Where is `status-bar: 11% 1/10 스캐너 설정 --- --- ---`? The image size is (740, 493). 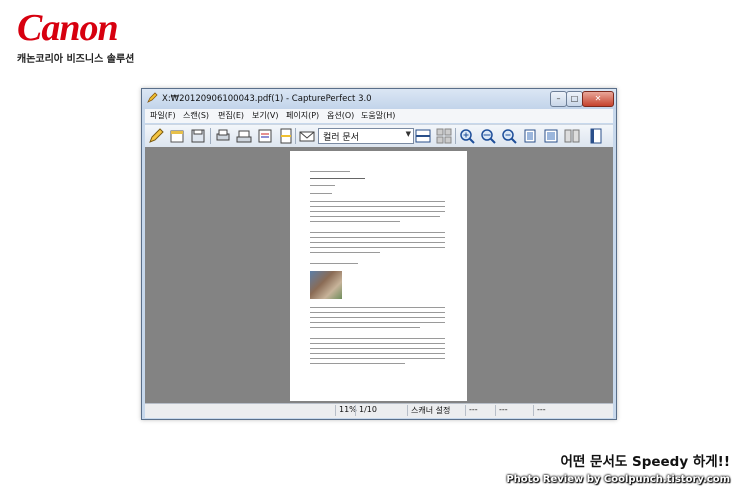 status-bar: 11% 1/10 스캐너 설정 --- --- --- is located at coordinates (379, 410).